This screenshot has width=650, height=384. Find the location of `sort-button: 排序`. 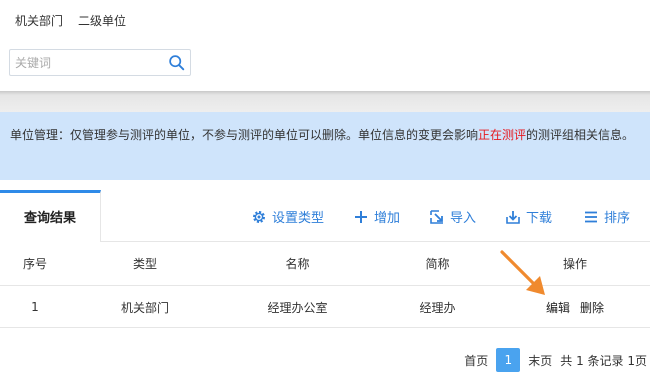

sort-button: 排序 is located at coordinates (606, 216).